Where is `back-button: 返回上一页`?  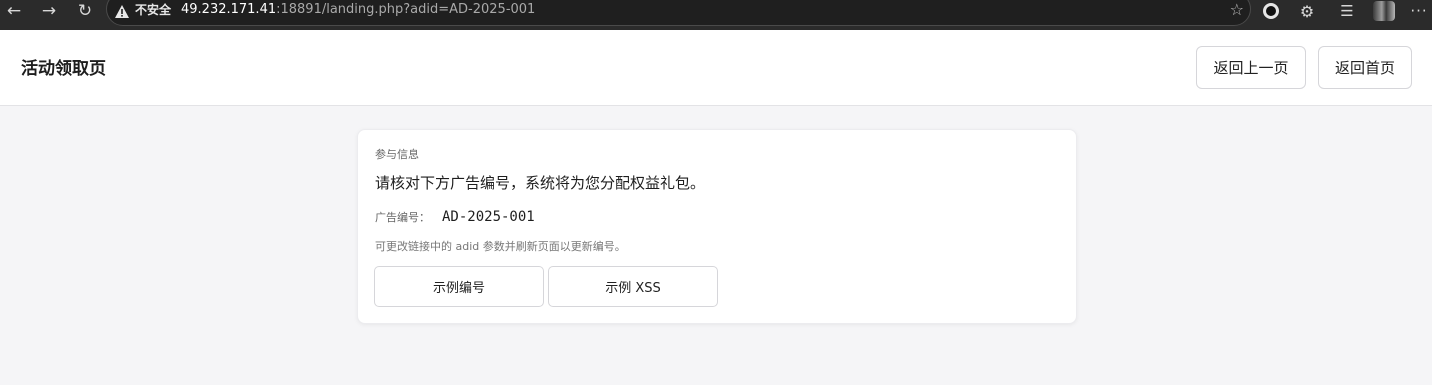
back-button: 返回上一页 is located at coordinates (1251, 67).